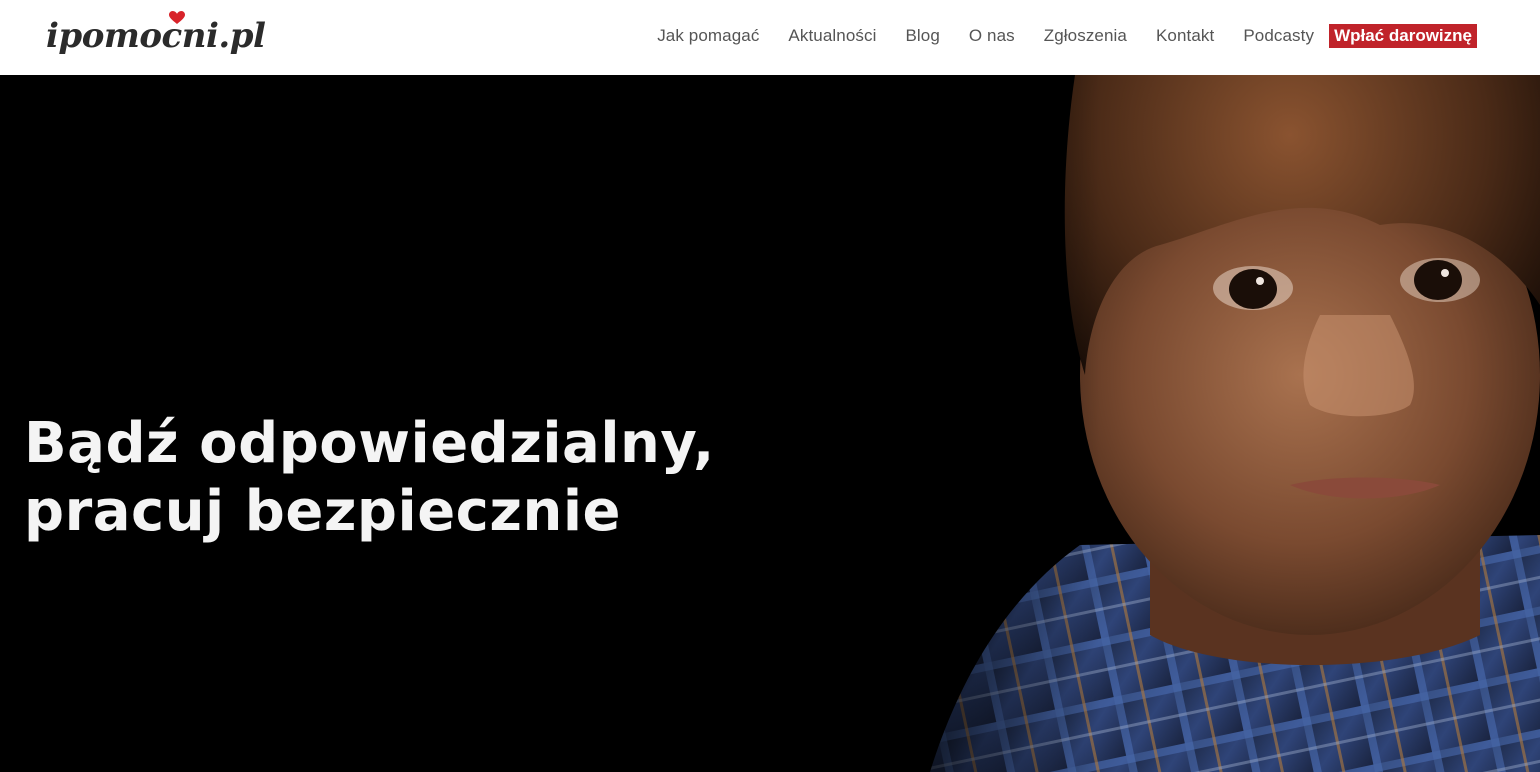 The width and height of the screenshot is (1540, 772). Describe the element at coordinates (322, 511) in the screenshot. I see `hero-heading-line-2: pracuj bezpiecznie` at that location.